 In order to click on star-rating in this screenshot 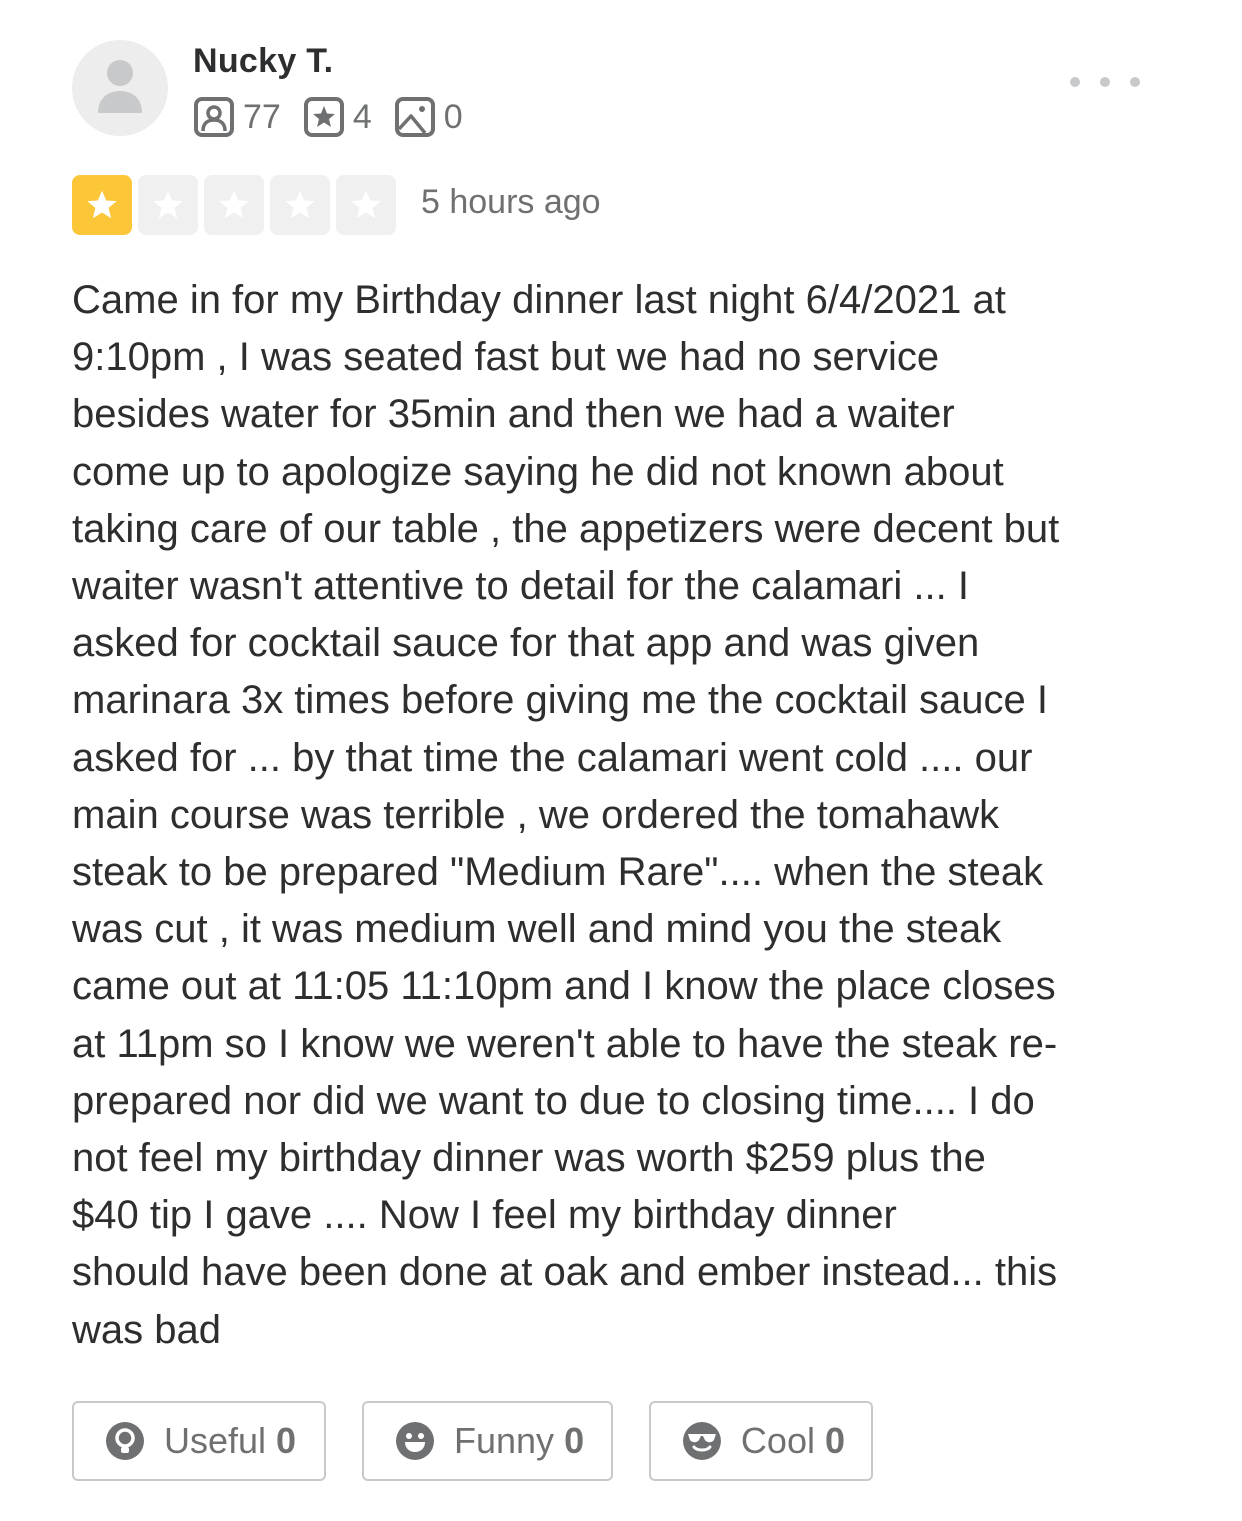, I will do `click(237, 205)`.